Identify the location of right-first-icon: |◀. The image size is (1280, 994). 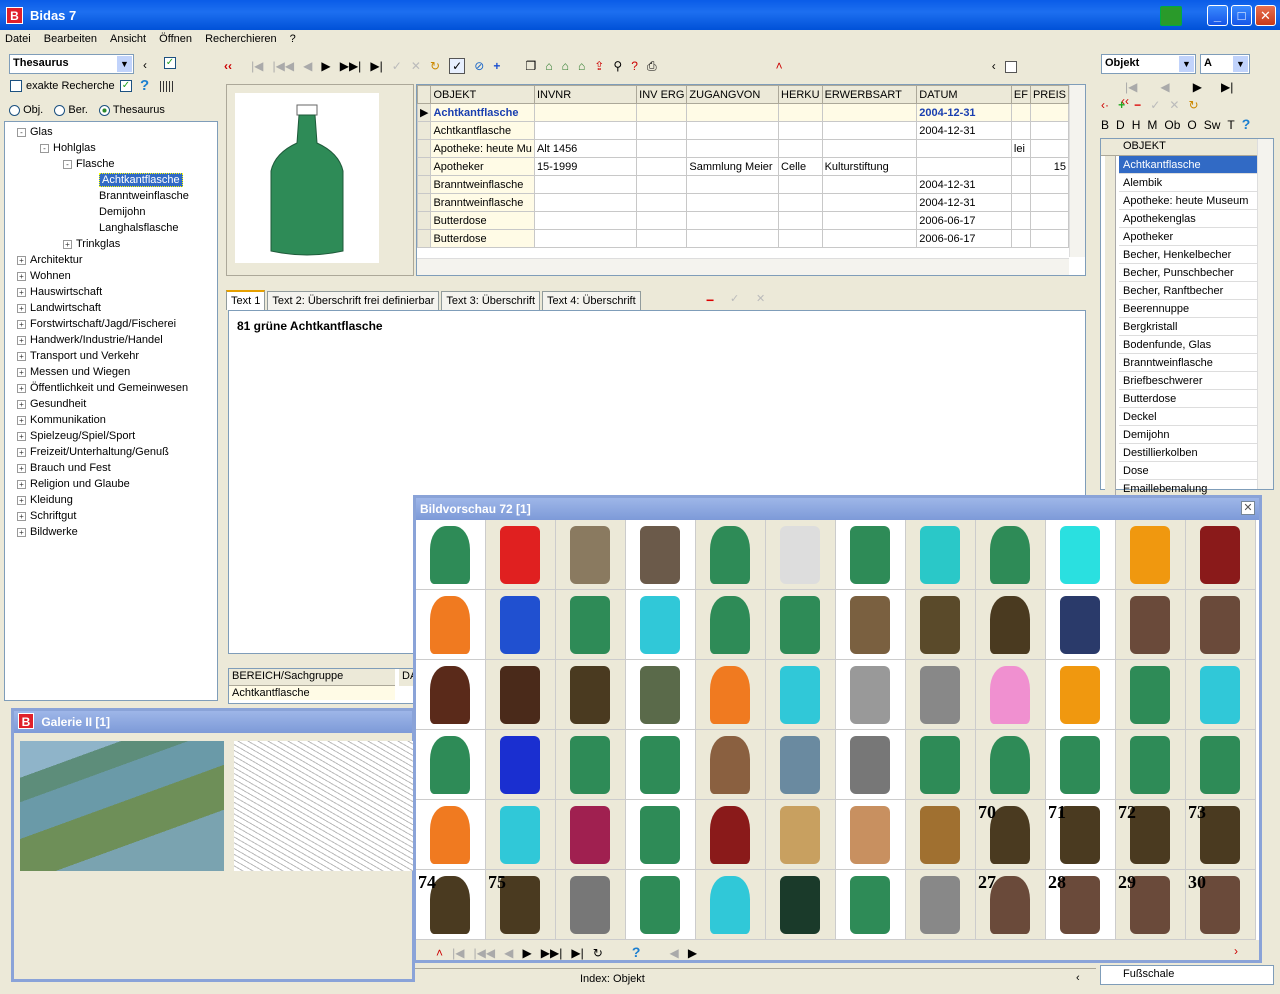
(1131, 87).